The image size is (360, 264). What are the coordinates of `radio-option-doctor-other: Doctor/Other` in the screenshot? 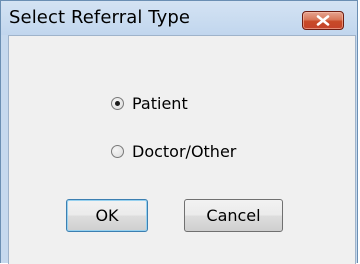 It's located at (173, 151).